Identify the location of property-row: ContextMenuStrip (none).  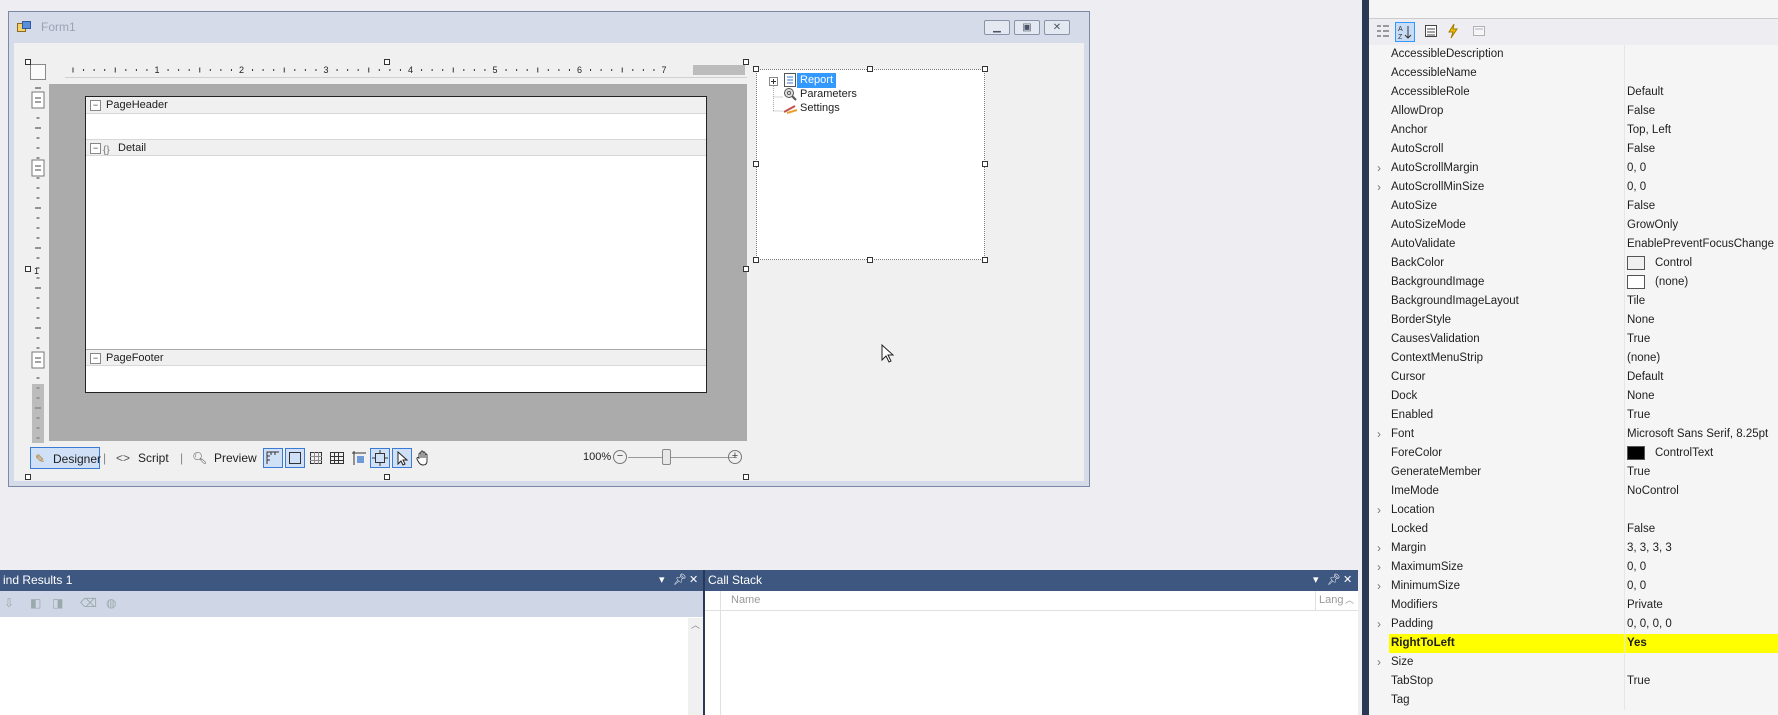
(1573, 358).